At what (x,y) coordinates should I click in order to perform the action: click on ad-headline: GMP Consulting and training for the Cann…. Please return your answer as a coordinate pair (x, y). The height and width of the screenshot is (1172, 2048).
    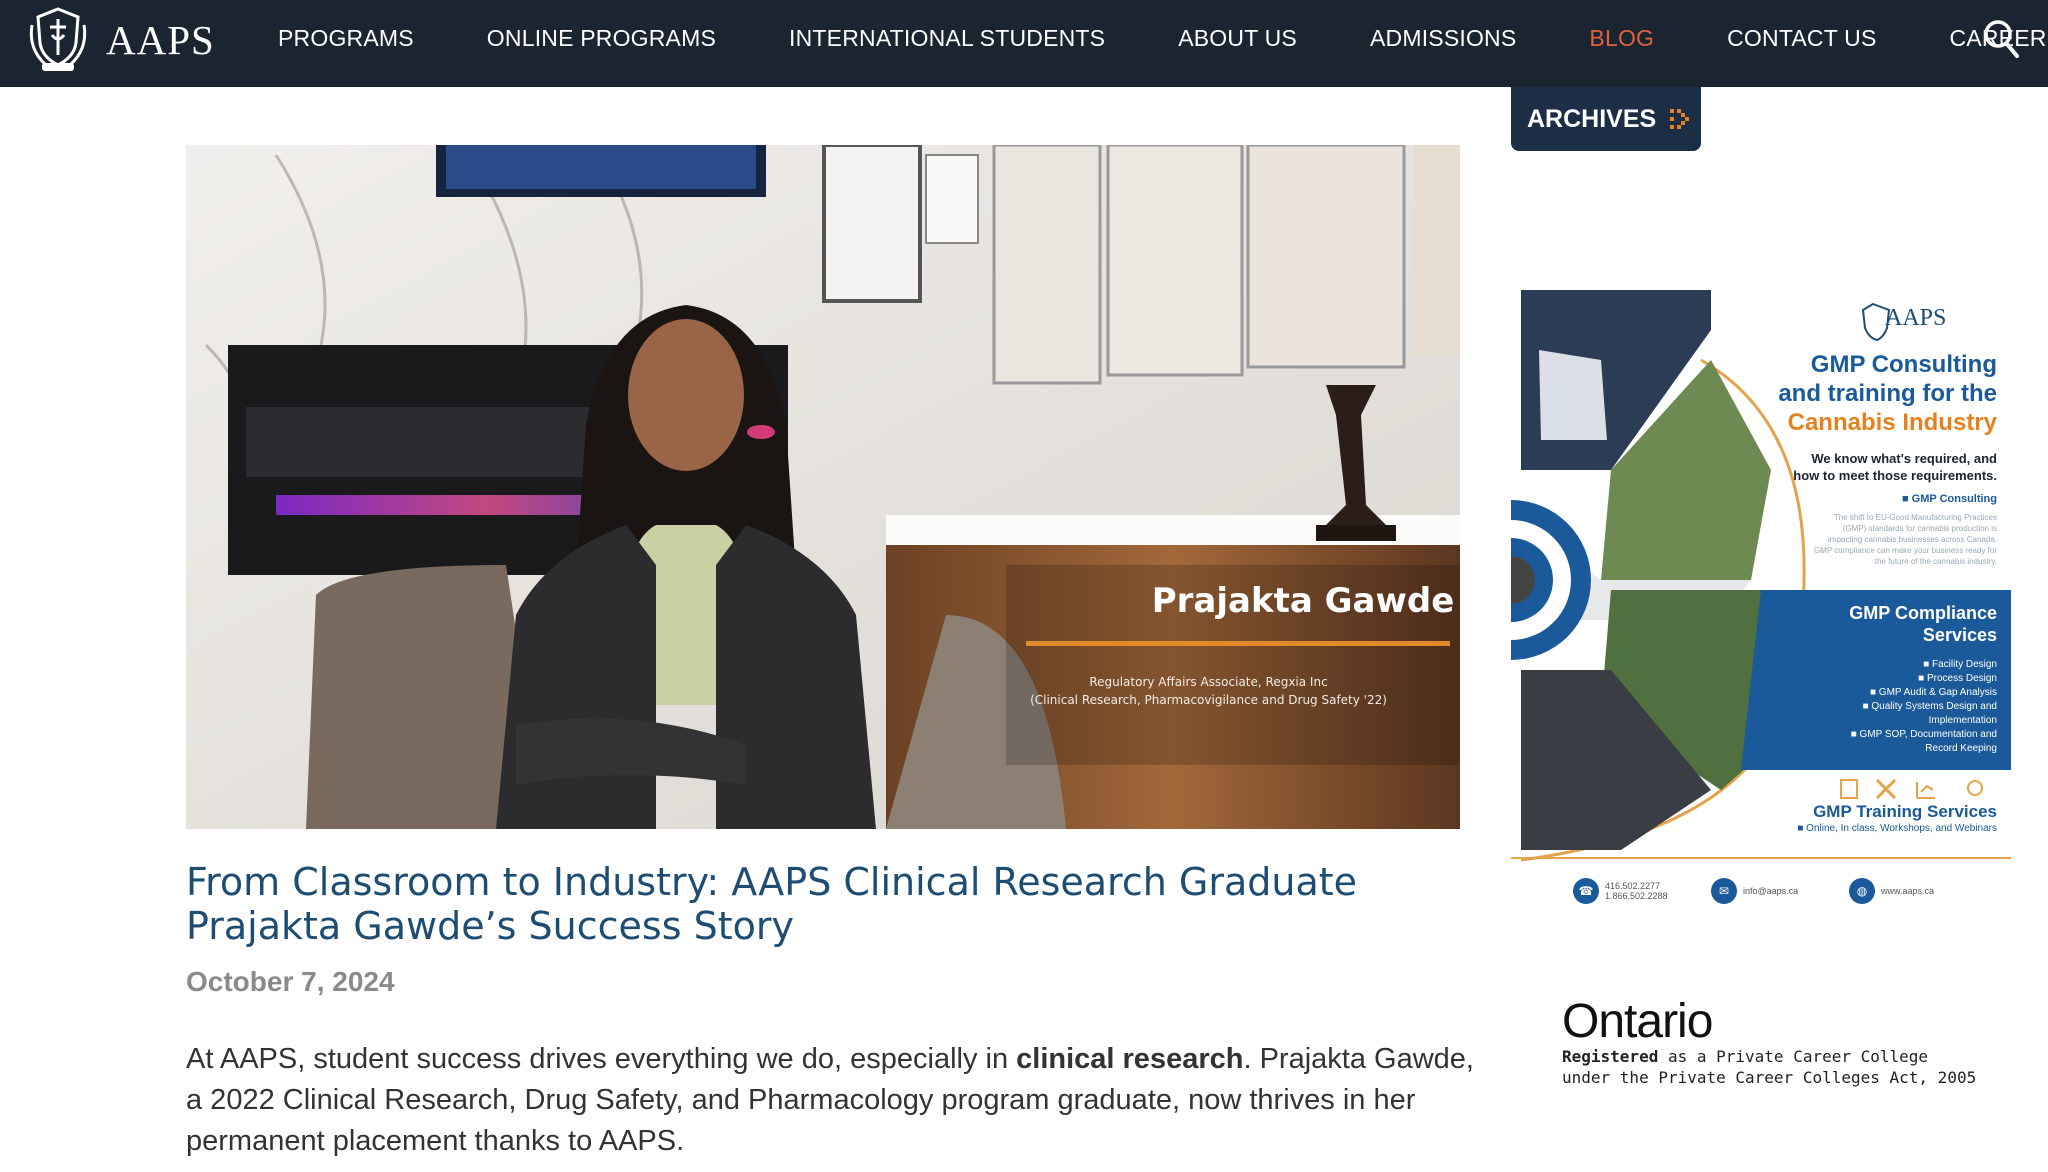
    Looking at the image, I should click on (1869, 393).